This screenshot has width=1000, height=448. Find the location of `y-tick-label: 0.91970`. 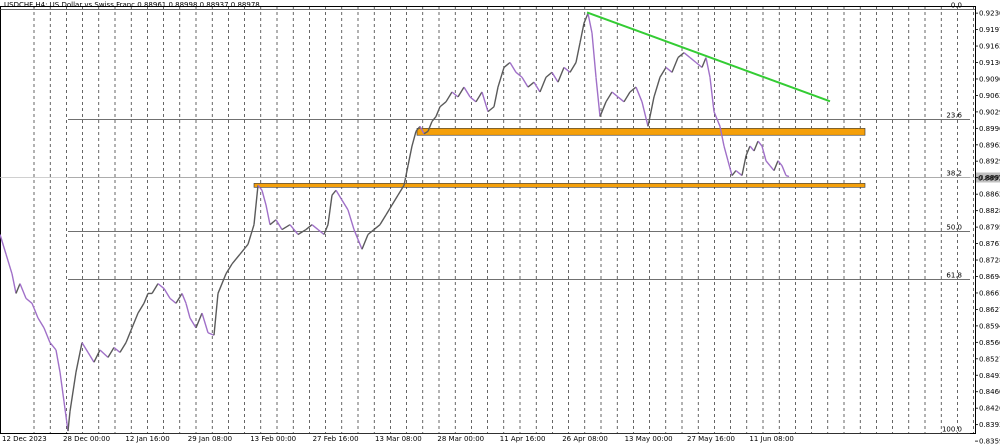

y-tick-label: 0.91970 is located at coordinates (989, 30).